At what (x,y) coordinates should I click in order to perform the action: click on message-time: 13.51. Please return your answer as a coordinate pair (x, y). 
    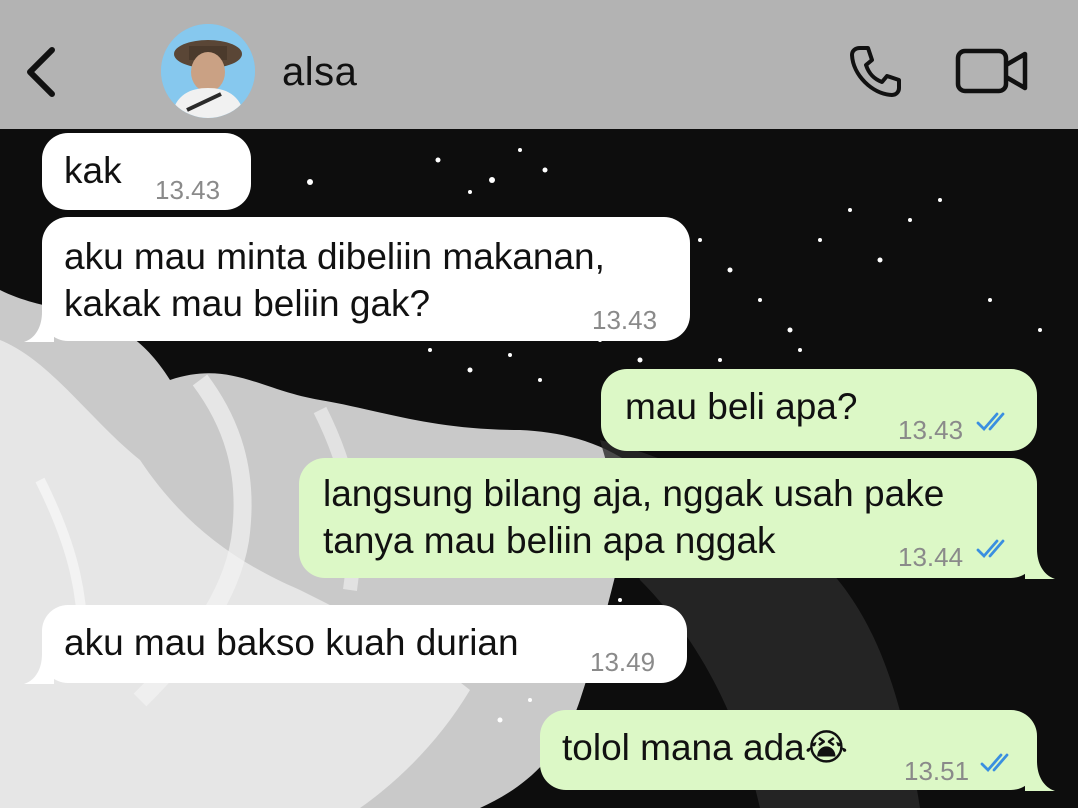
    Looking at the image, I should click on (937, 771).